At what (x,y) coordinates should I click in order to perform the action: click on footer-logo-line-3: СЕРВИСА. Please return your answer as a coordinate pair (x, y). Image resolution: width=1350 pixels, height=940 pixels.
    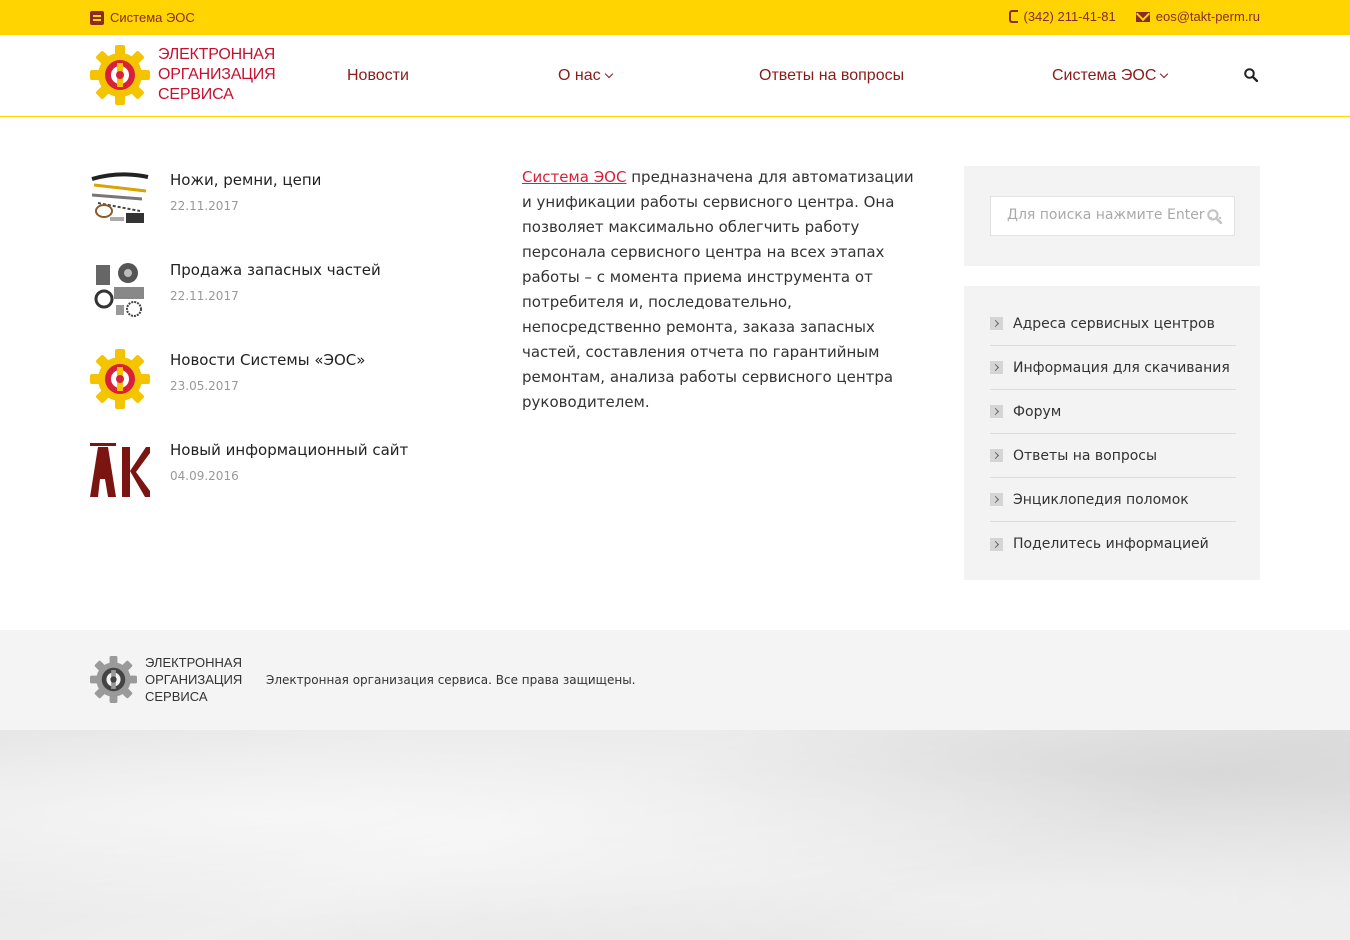
    Looking at the image, I should click on (176, 696).